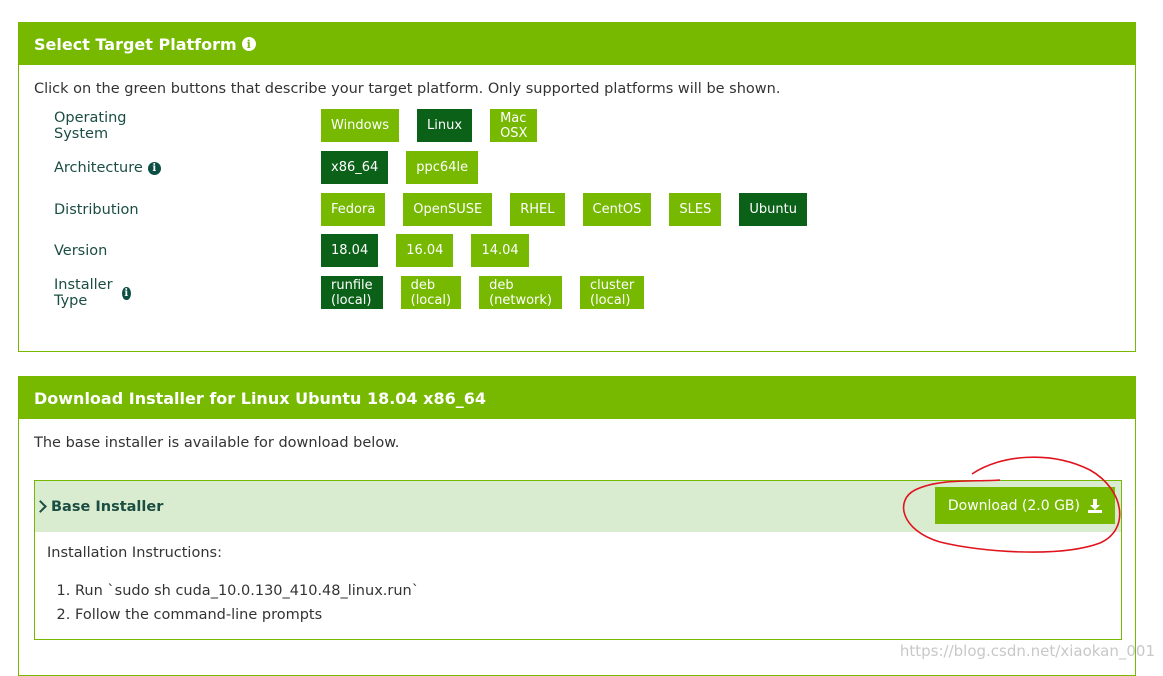  I want to click on download-button-label: Download (2.0 GB), so click(1013, 505).